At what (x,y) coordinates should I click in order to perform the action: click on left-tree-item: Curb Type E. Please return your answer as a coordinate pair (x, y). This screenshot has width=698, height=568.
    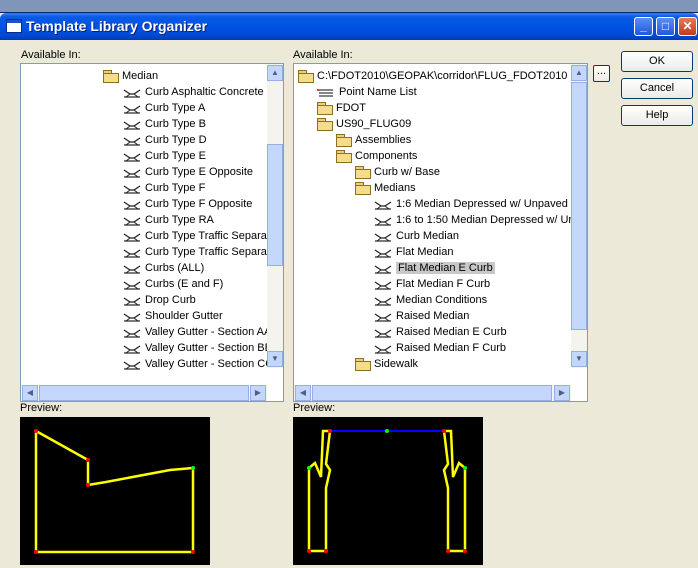
    Looking at the image, I should click on (164, 156).